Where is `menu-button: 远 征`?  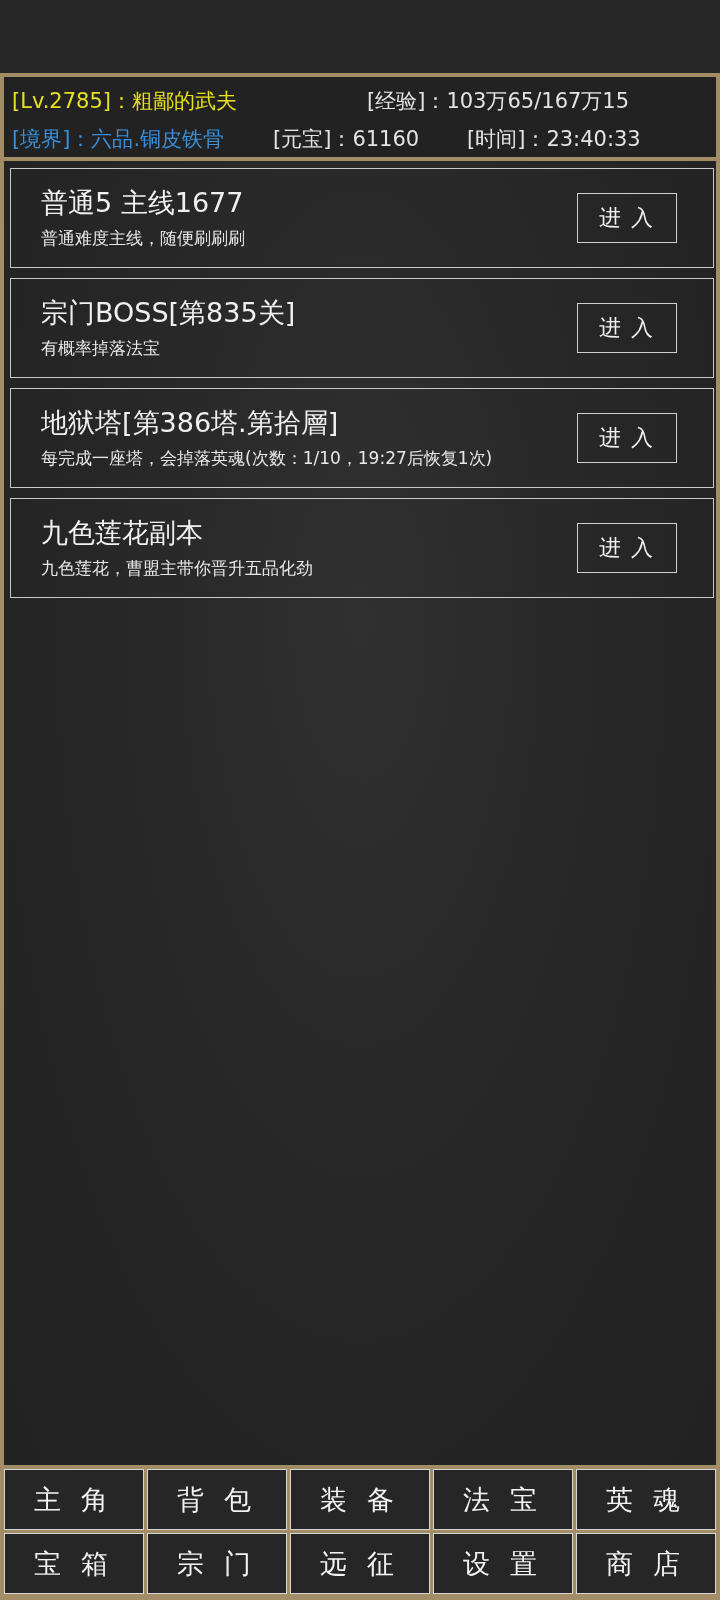
menu-button: 远 征 is located at coordinates (360, 1563).